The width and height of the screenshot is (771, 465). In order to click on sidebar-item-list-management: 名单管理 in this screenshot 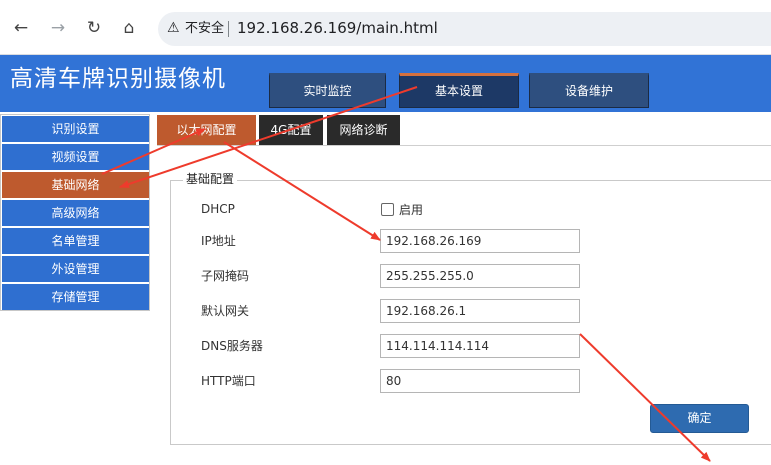, I will do `click(75, 241)`.